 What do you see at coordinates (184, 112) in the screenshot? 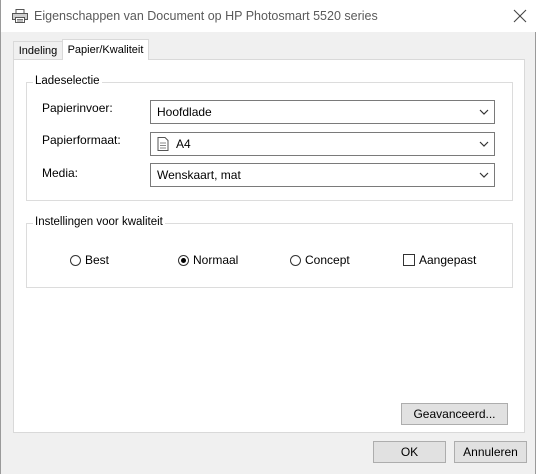
I see `paper-source-value: Hoofdlade` at bounding box center [184, 112].